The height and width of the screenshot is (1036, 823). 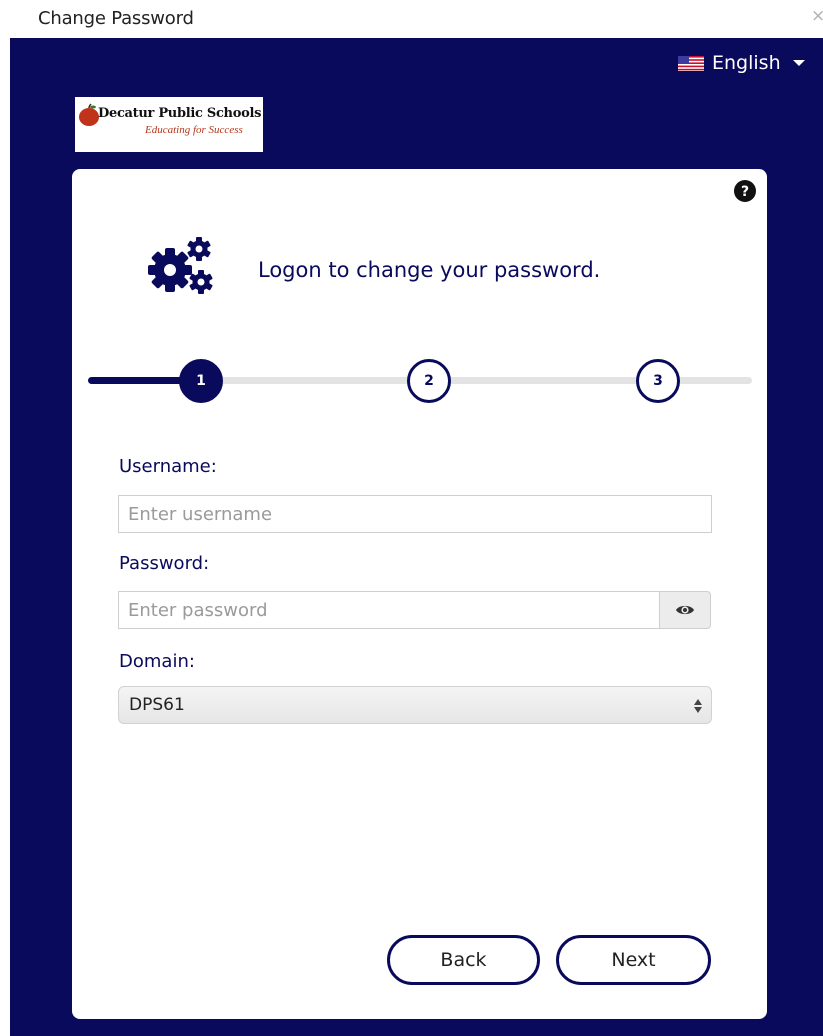 What do you see at coordinates (201, 381) in the screenshot?
I see `step-1: 1` at bounding box center [201, 381].